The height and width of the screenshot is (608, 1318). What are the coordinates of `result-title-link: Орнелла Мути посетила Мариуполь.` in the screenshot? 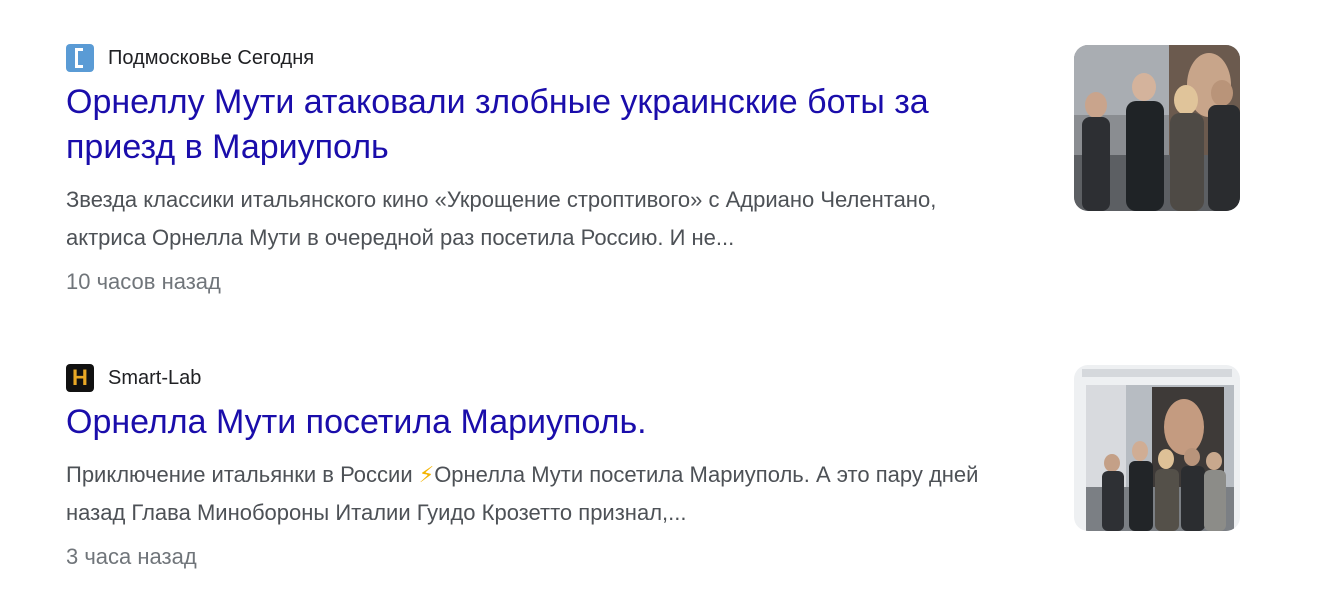 It's located at (531, 422).